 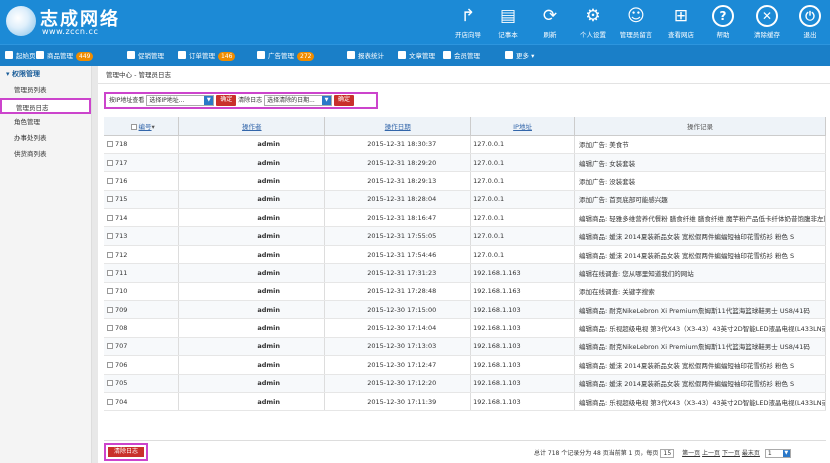 I want to click on nav-item: 商品管理 449, so click(x=65, y=56).